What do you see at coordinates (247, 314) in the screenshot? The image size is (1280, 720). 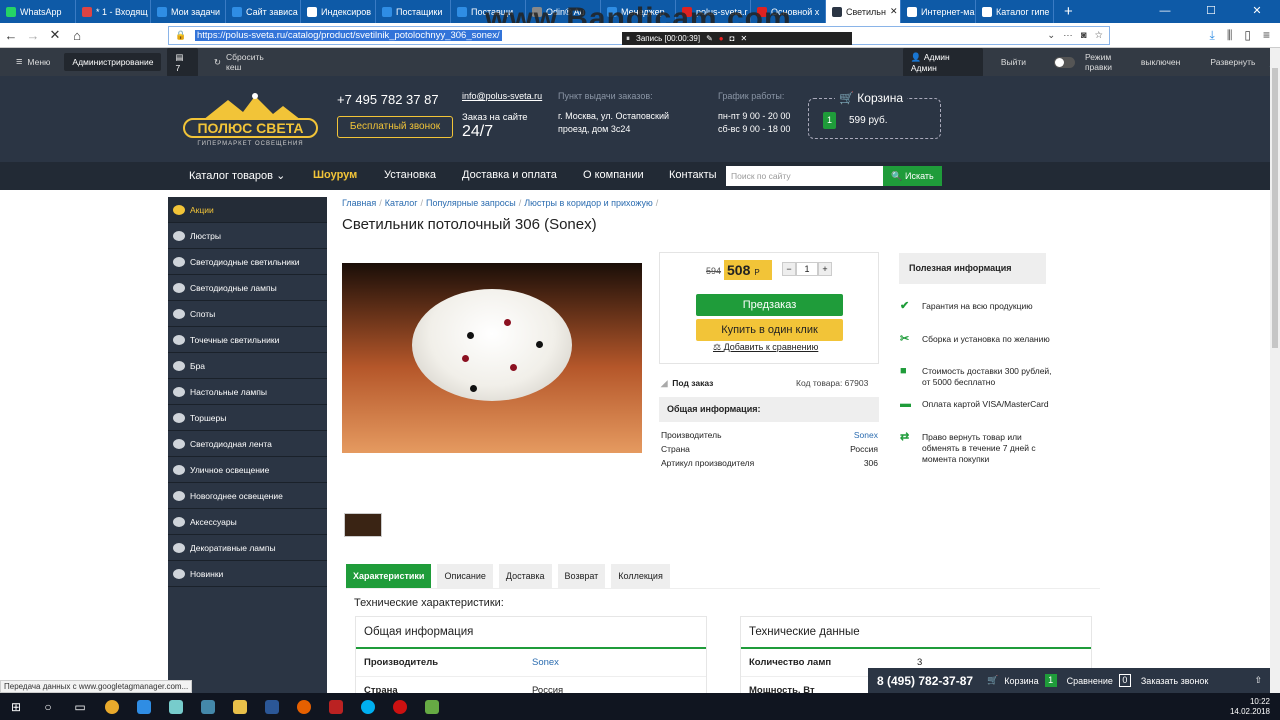 I see `sidebar-item: Споты` at bounding box center [247, 314].